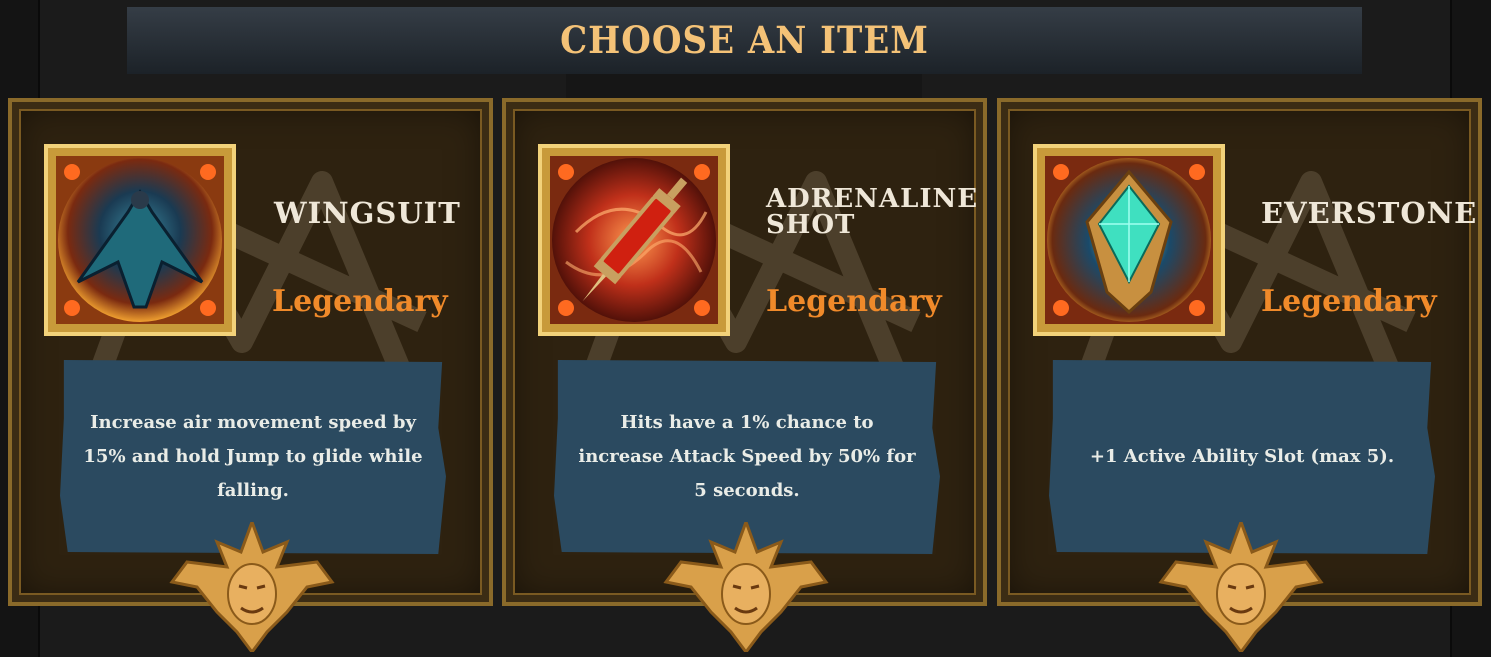  What do you see at coordinates (1242, 456) in the screenshot?
I see `item-description: +1 Active Ability Slot (max 5).` at bounding box center [1242, 456].